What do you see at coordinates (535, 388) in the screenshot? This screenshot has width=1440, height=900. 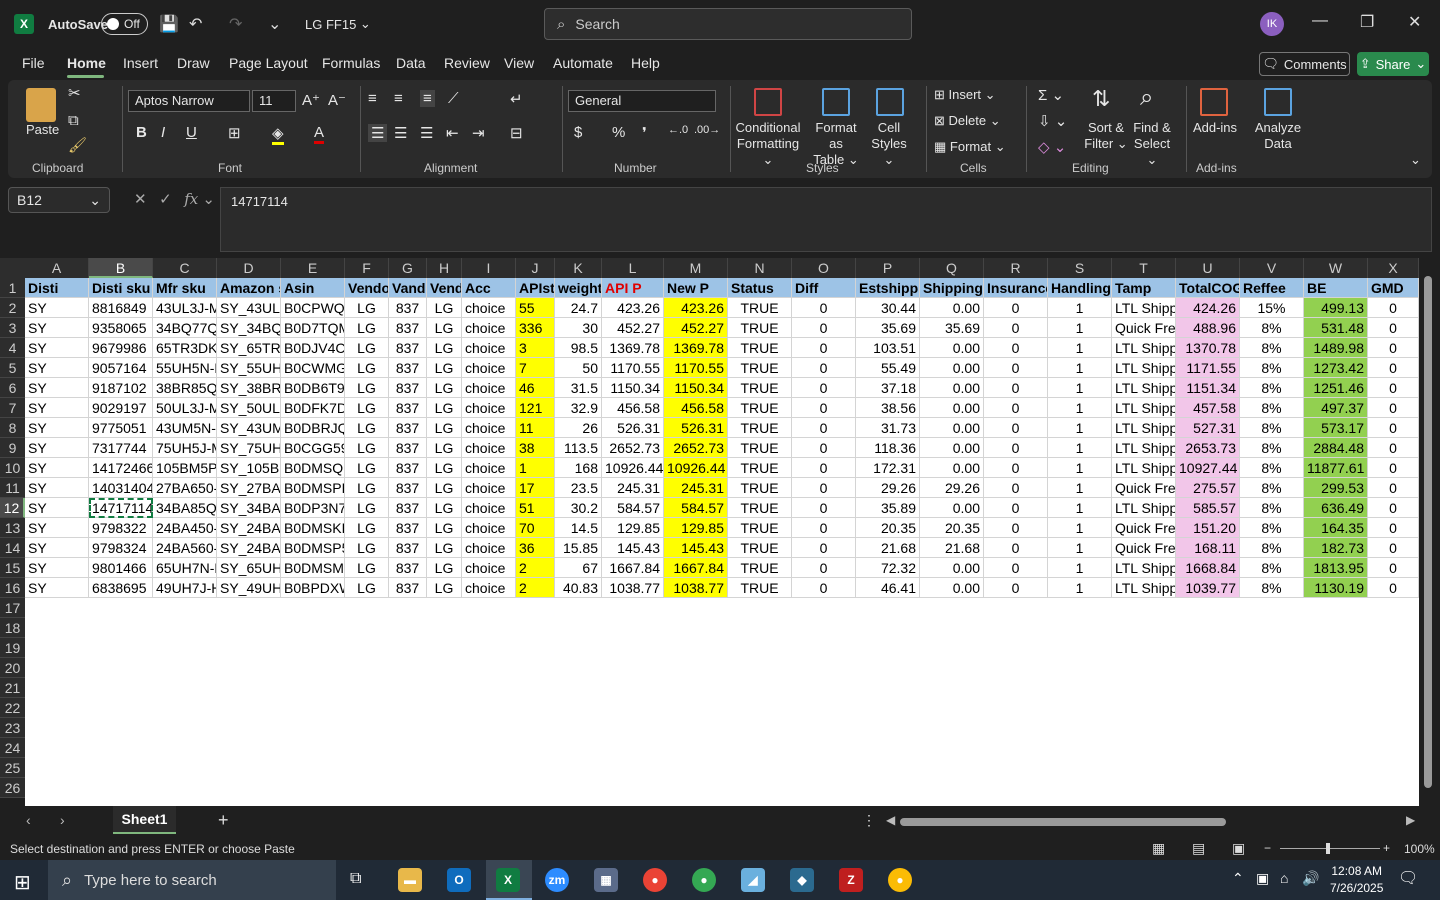 I see `cell-J6: 46` at bounding box center [535, 388].